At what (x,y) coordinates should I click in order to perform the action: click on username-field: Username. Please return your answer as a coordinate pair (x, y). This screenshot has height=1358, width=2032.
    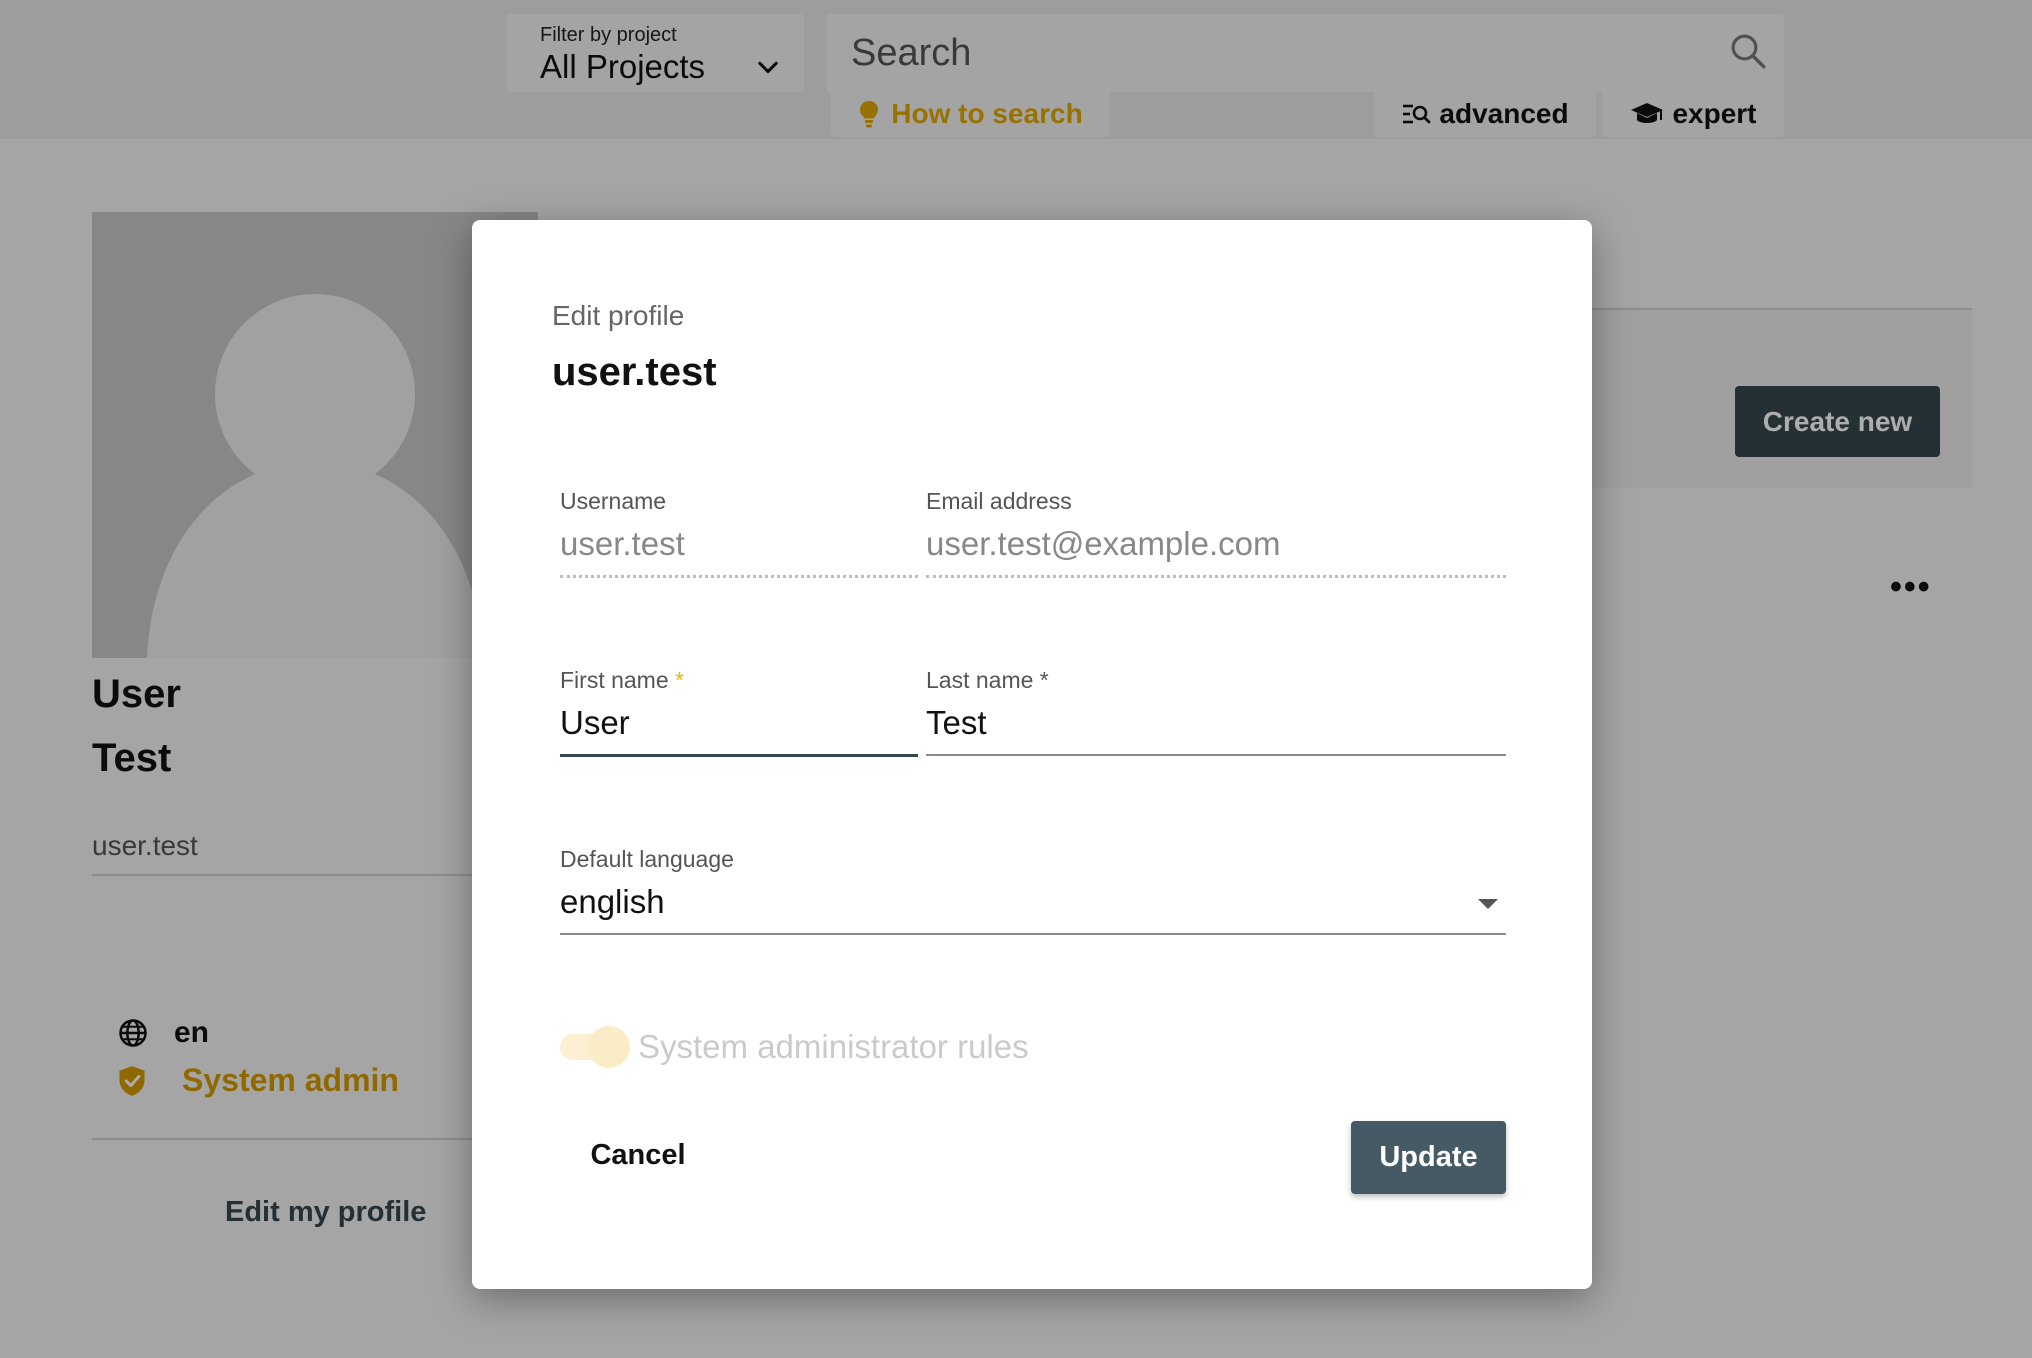
    Looking at the image, I should click on (739, 533).